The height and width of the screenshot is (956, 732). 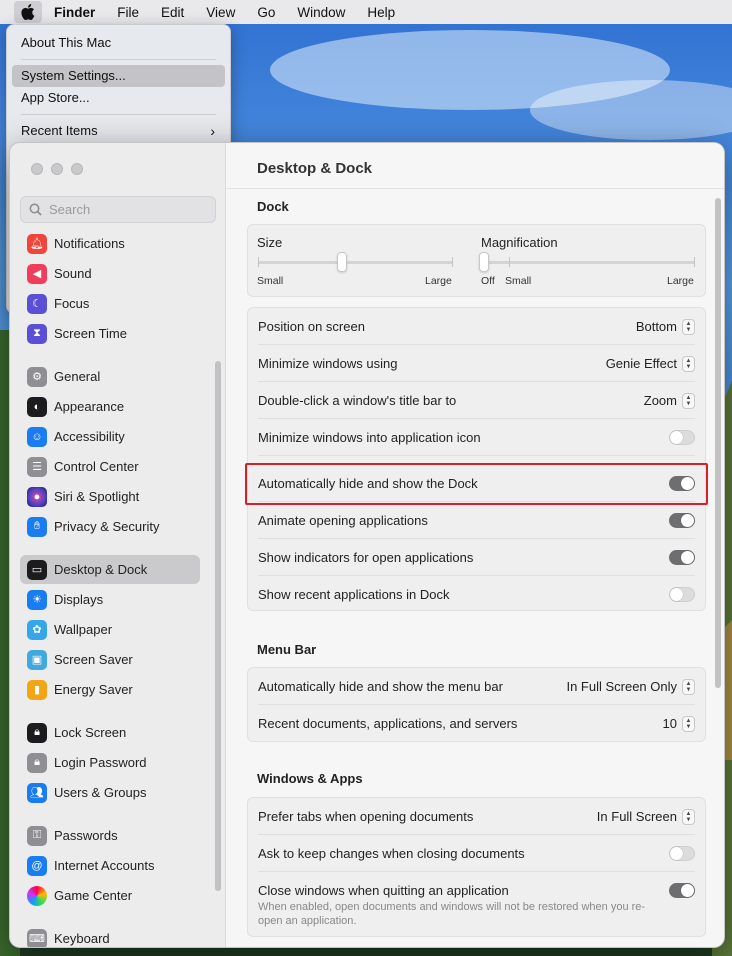 What do you see at coordinates (28, 12) in the screenshot?
I see `apple-logo-icon` at bounding box center [28, 12].